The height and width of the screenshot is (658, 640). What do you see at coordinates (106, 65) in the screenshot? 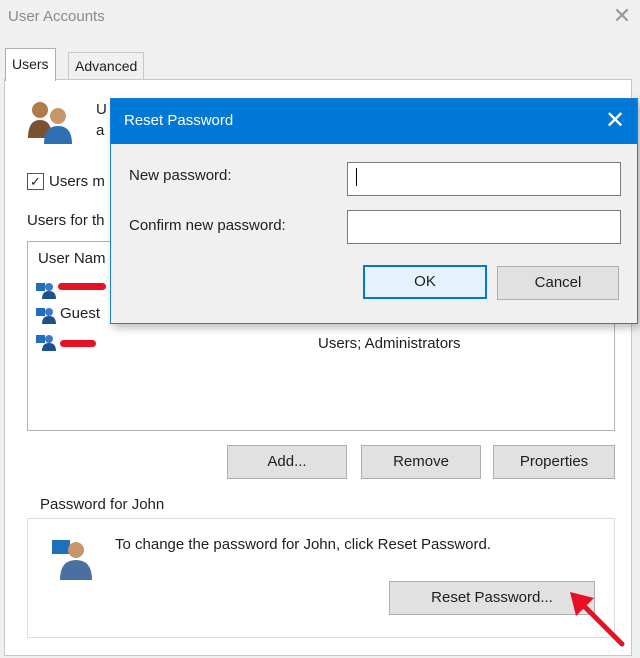
I see `tab-advanced: Advanced` at bounding box center [106, 65].